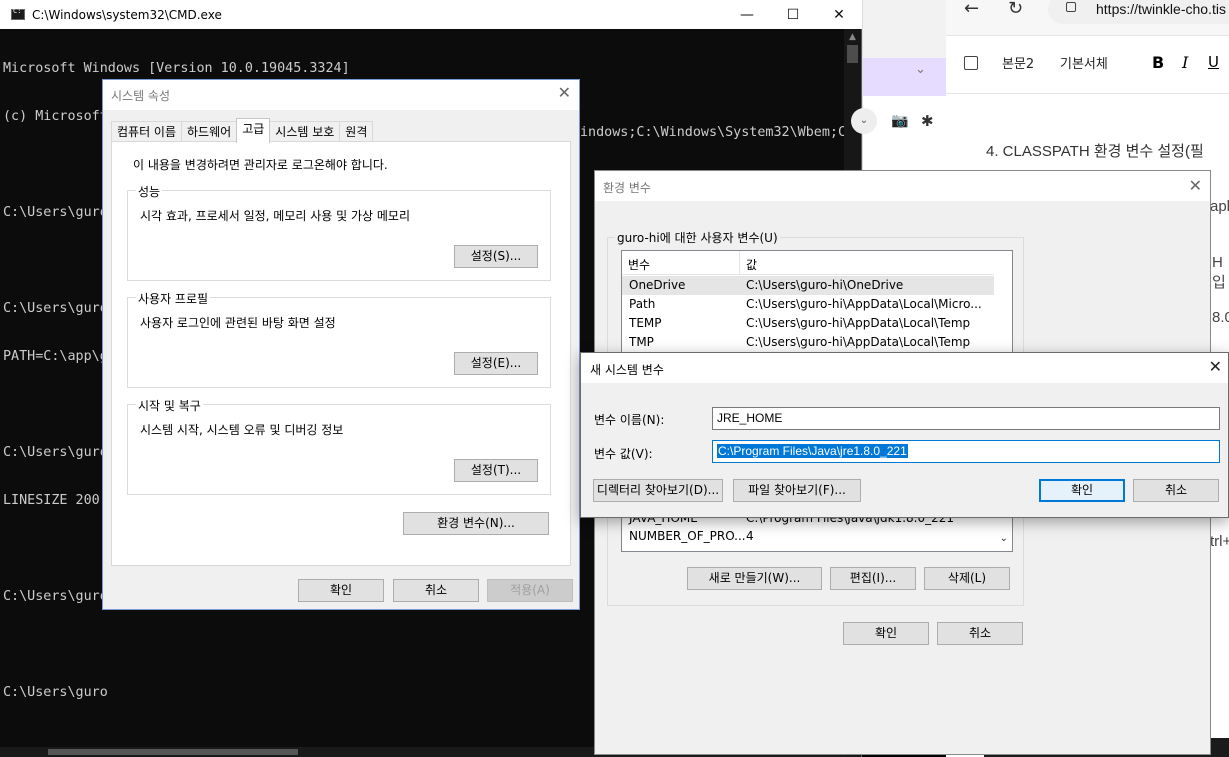 This screenshot has width=1229, height=757. Describe the element at coordinates (641, 342) in the screenshot. I see `variable-name: TMP` at that location.